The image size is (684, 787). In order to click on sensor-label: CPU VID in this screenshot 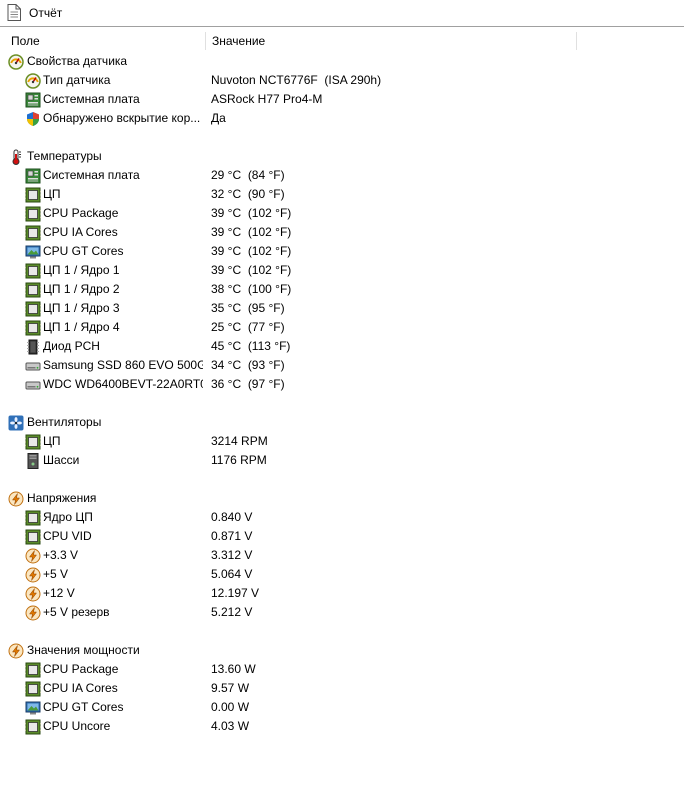, I will do `click(67, 536)`.